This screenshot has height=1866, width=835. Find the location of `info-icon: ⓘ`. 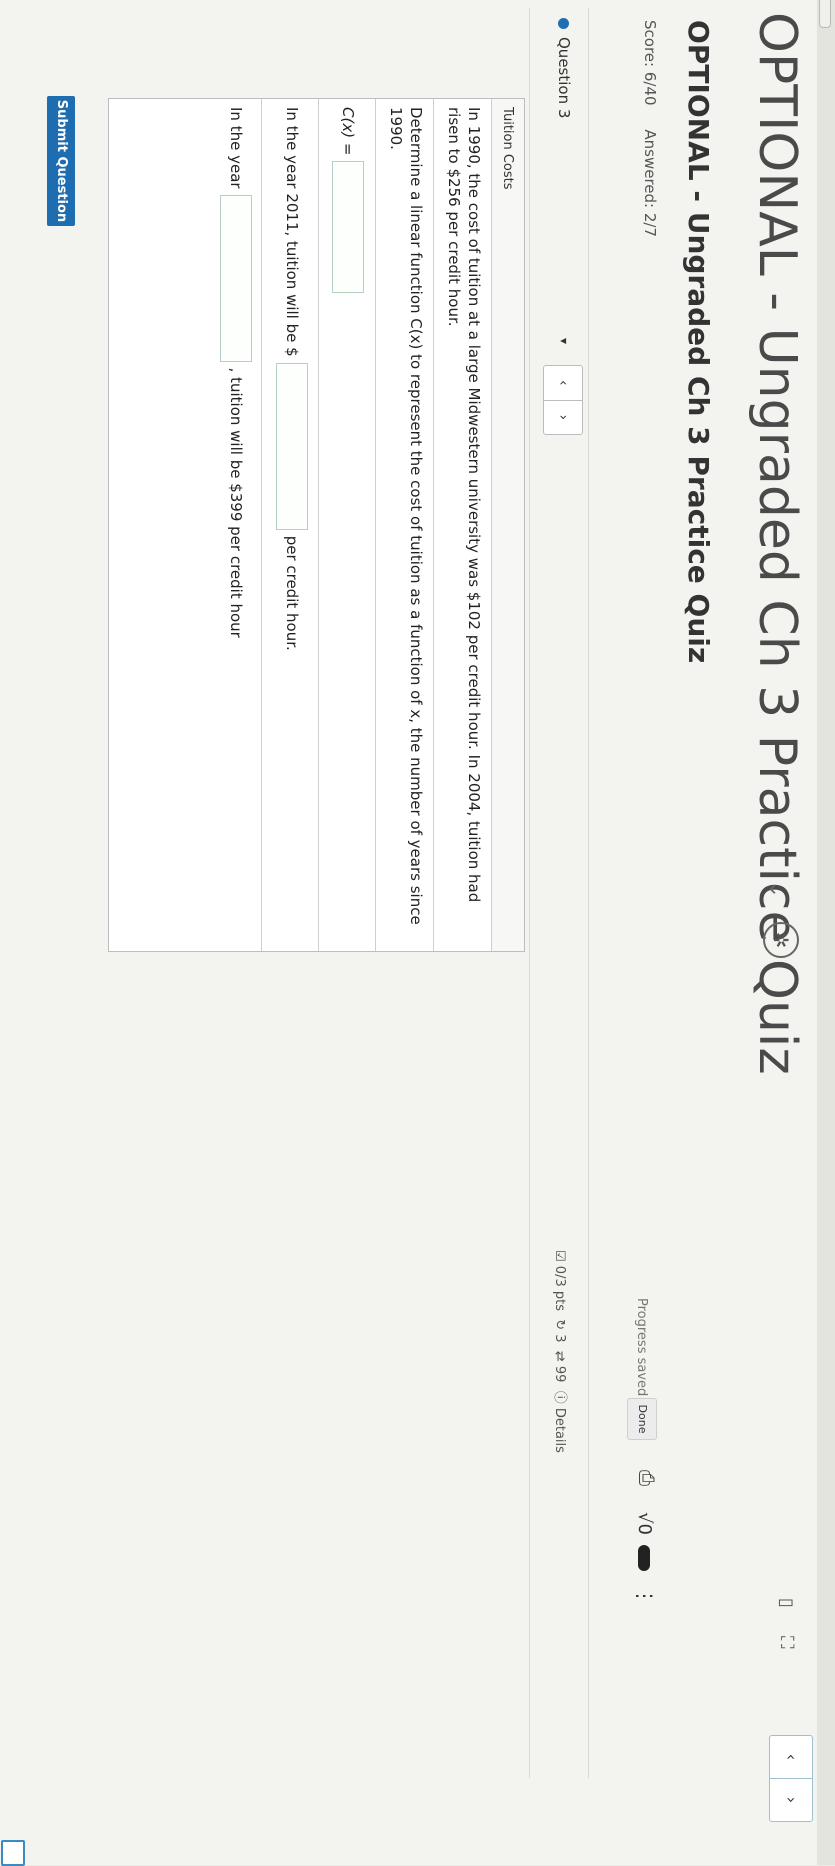

info-icon: ⓘ is located at coordinates (559, 1397).